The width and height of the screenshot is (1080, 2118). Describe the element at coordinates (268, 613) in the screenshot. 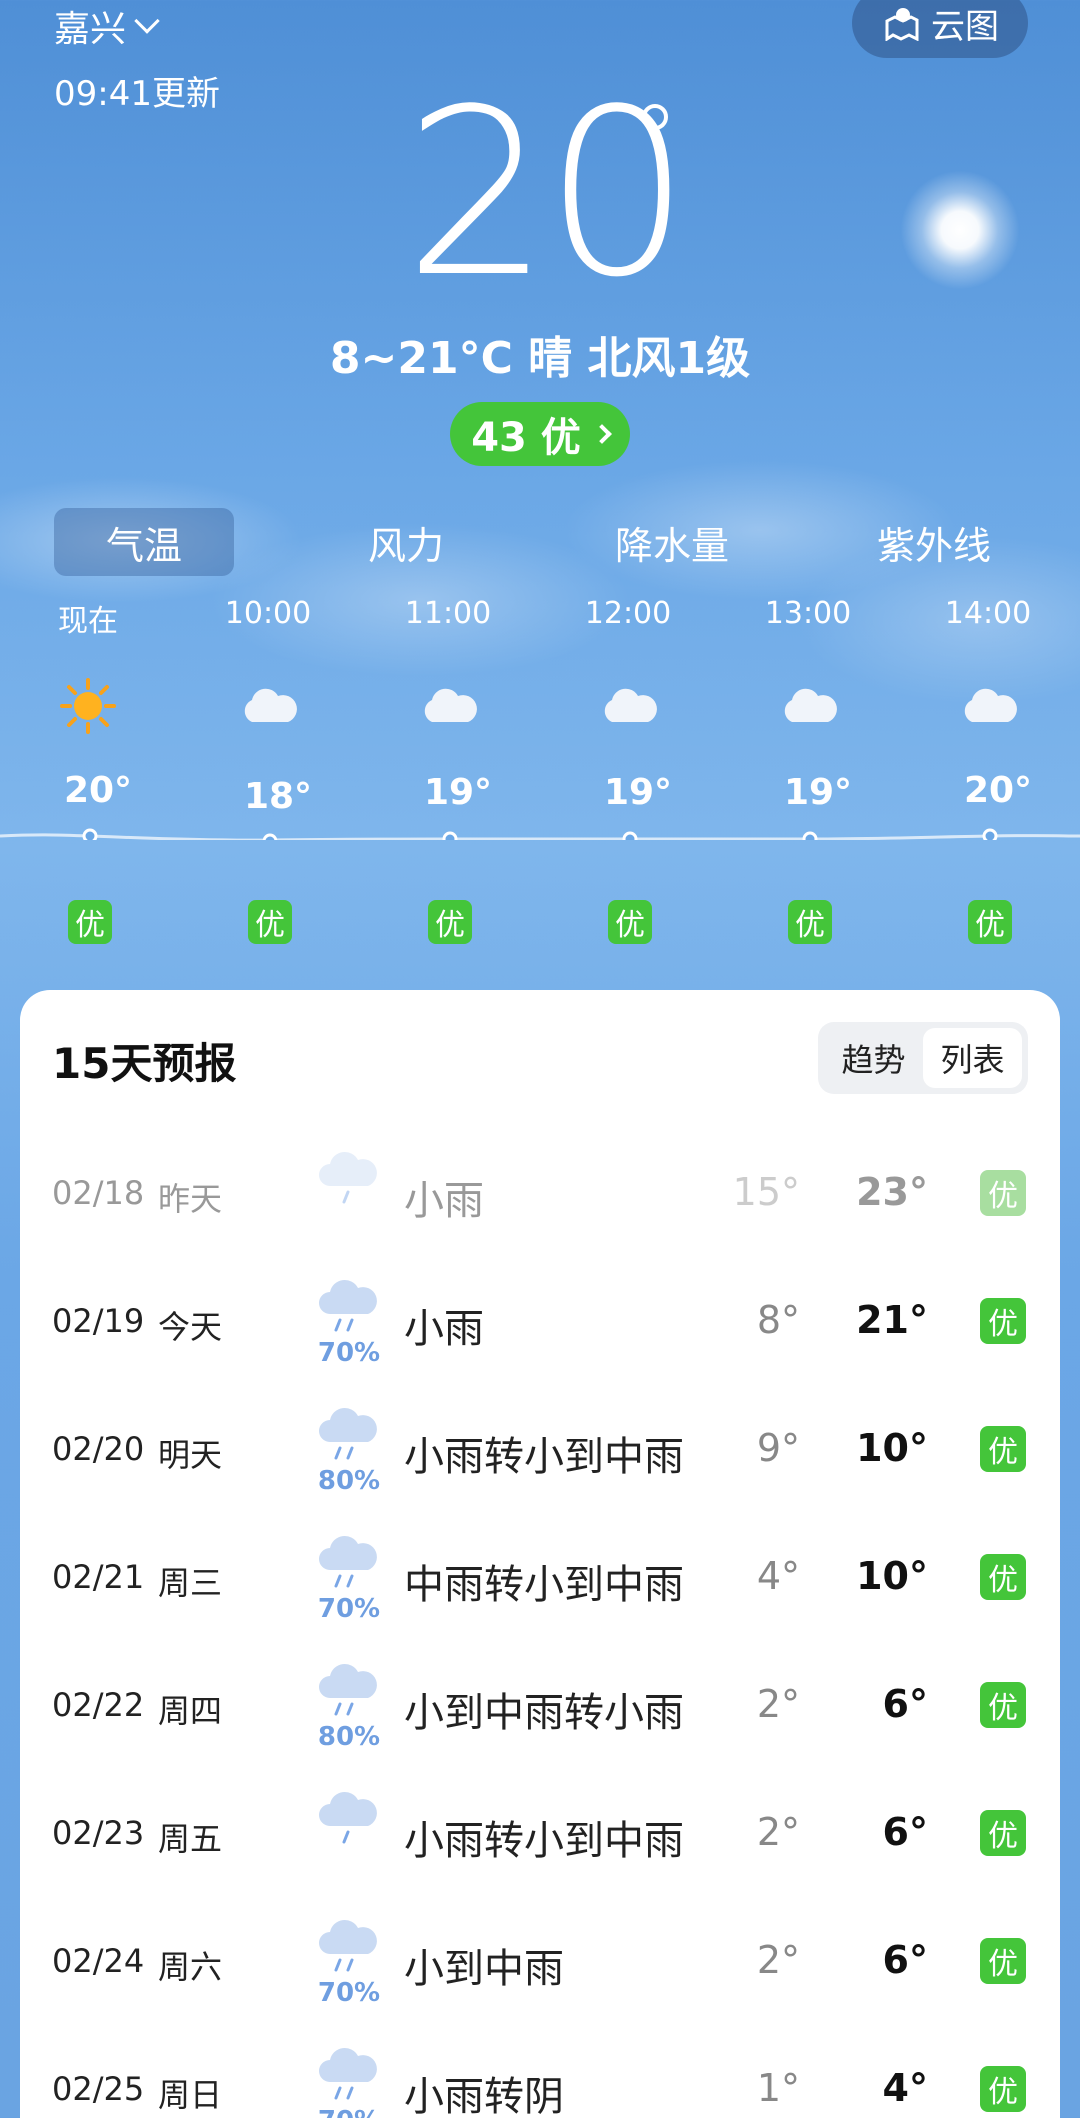

I see `hour-time: 10:00` at that location.